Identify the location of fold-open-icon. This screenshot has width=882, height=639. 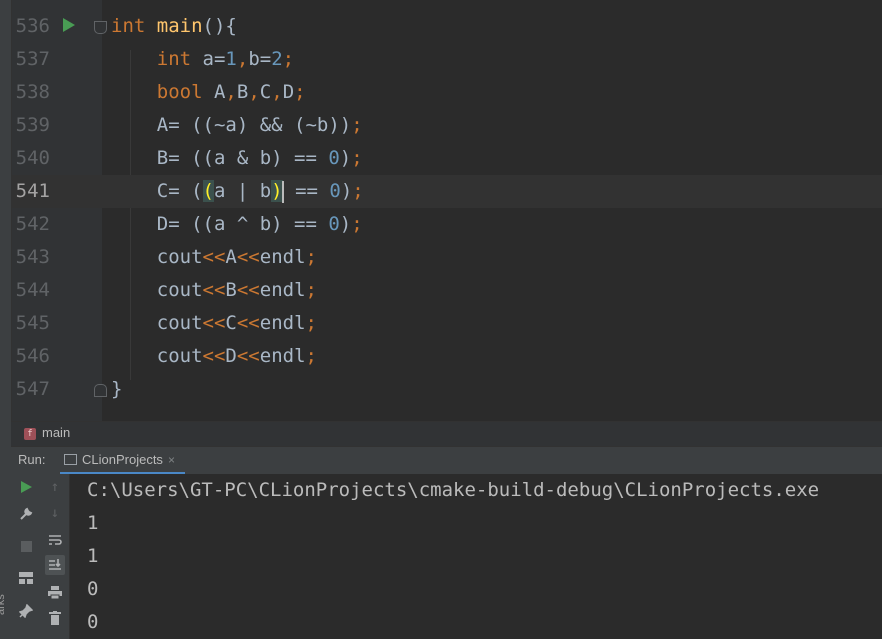
(100, 27).